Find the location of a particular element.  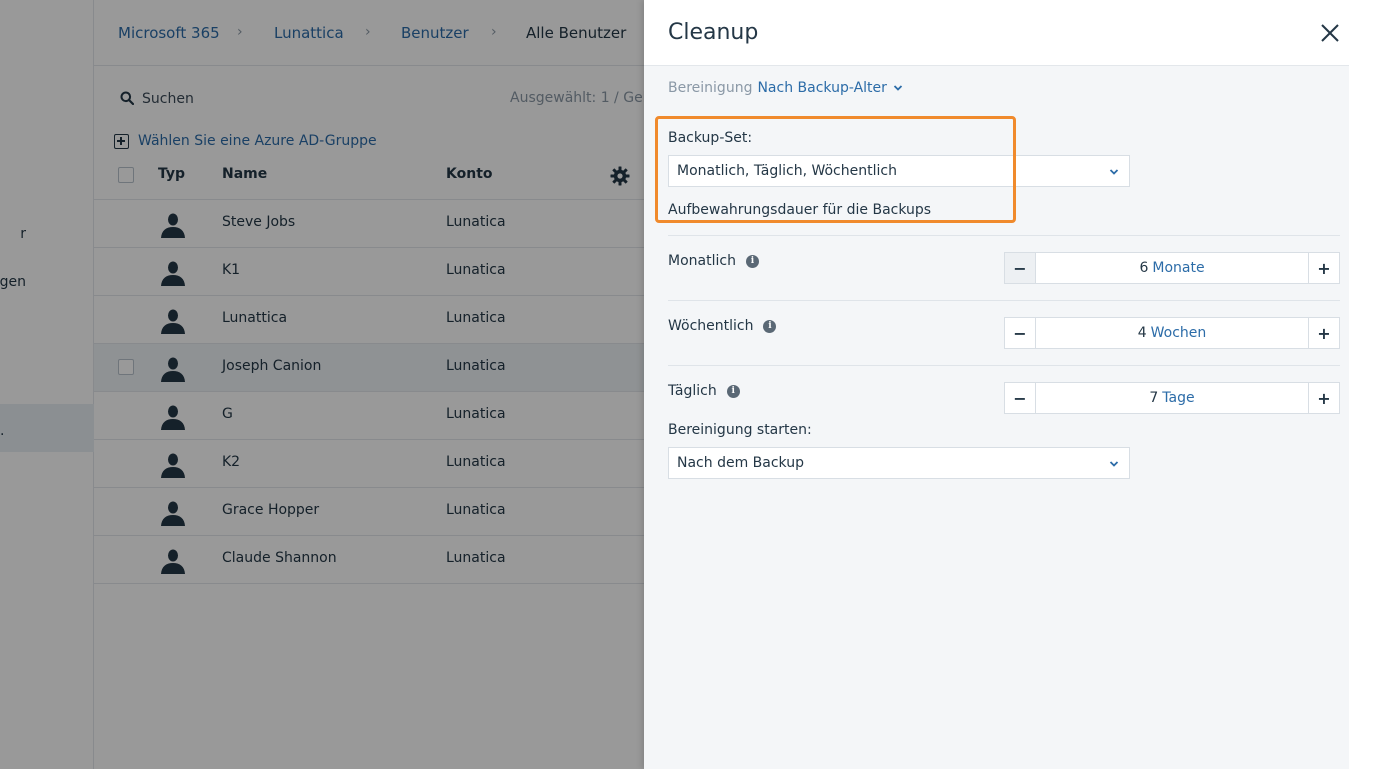

backup-set-label: Backup-Set: is located at coordinates (710, 138).